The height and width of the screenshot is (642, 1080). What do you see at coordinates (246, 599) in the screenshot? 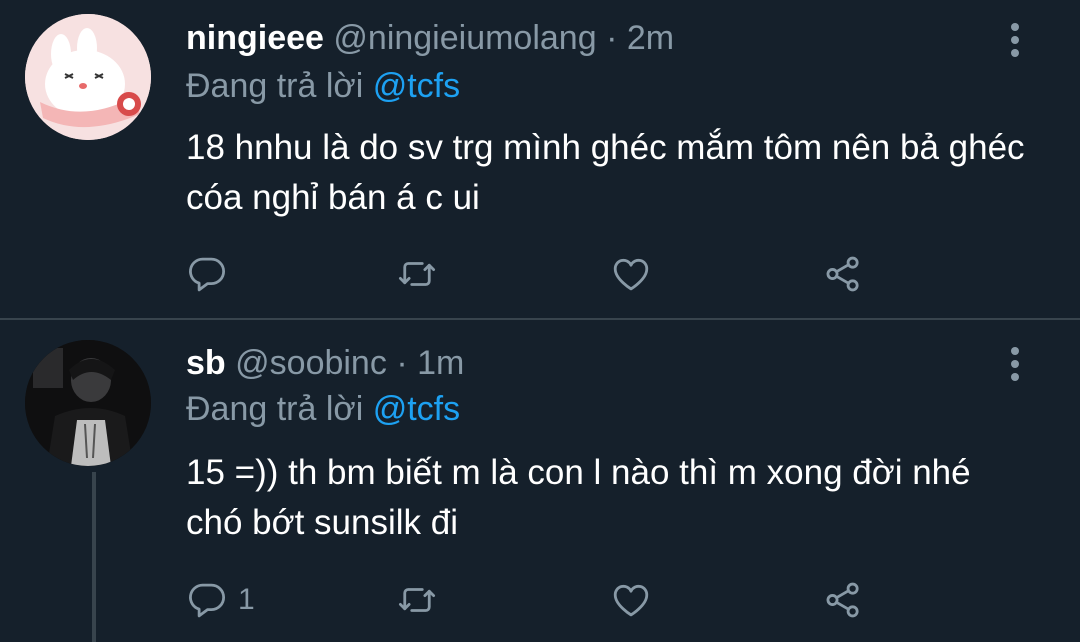
I see `reply-count: 1` at bounding box center [246, 599].